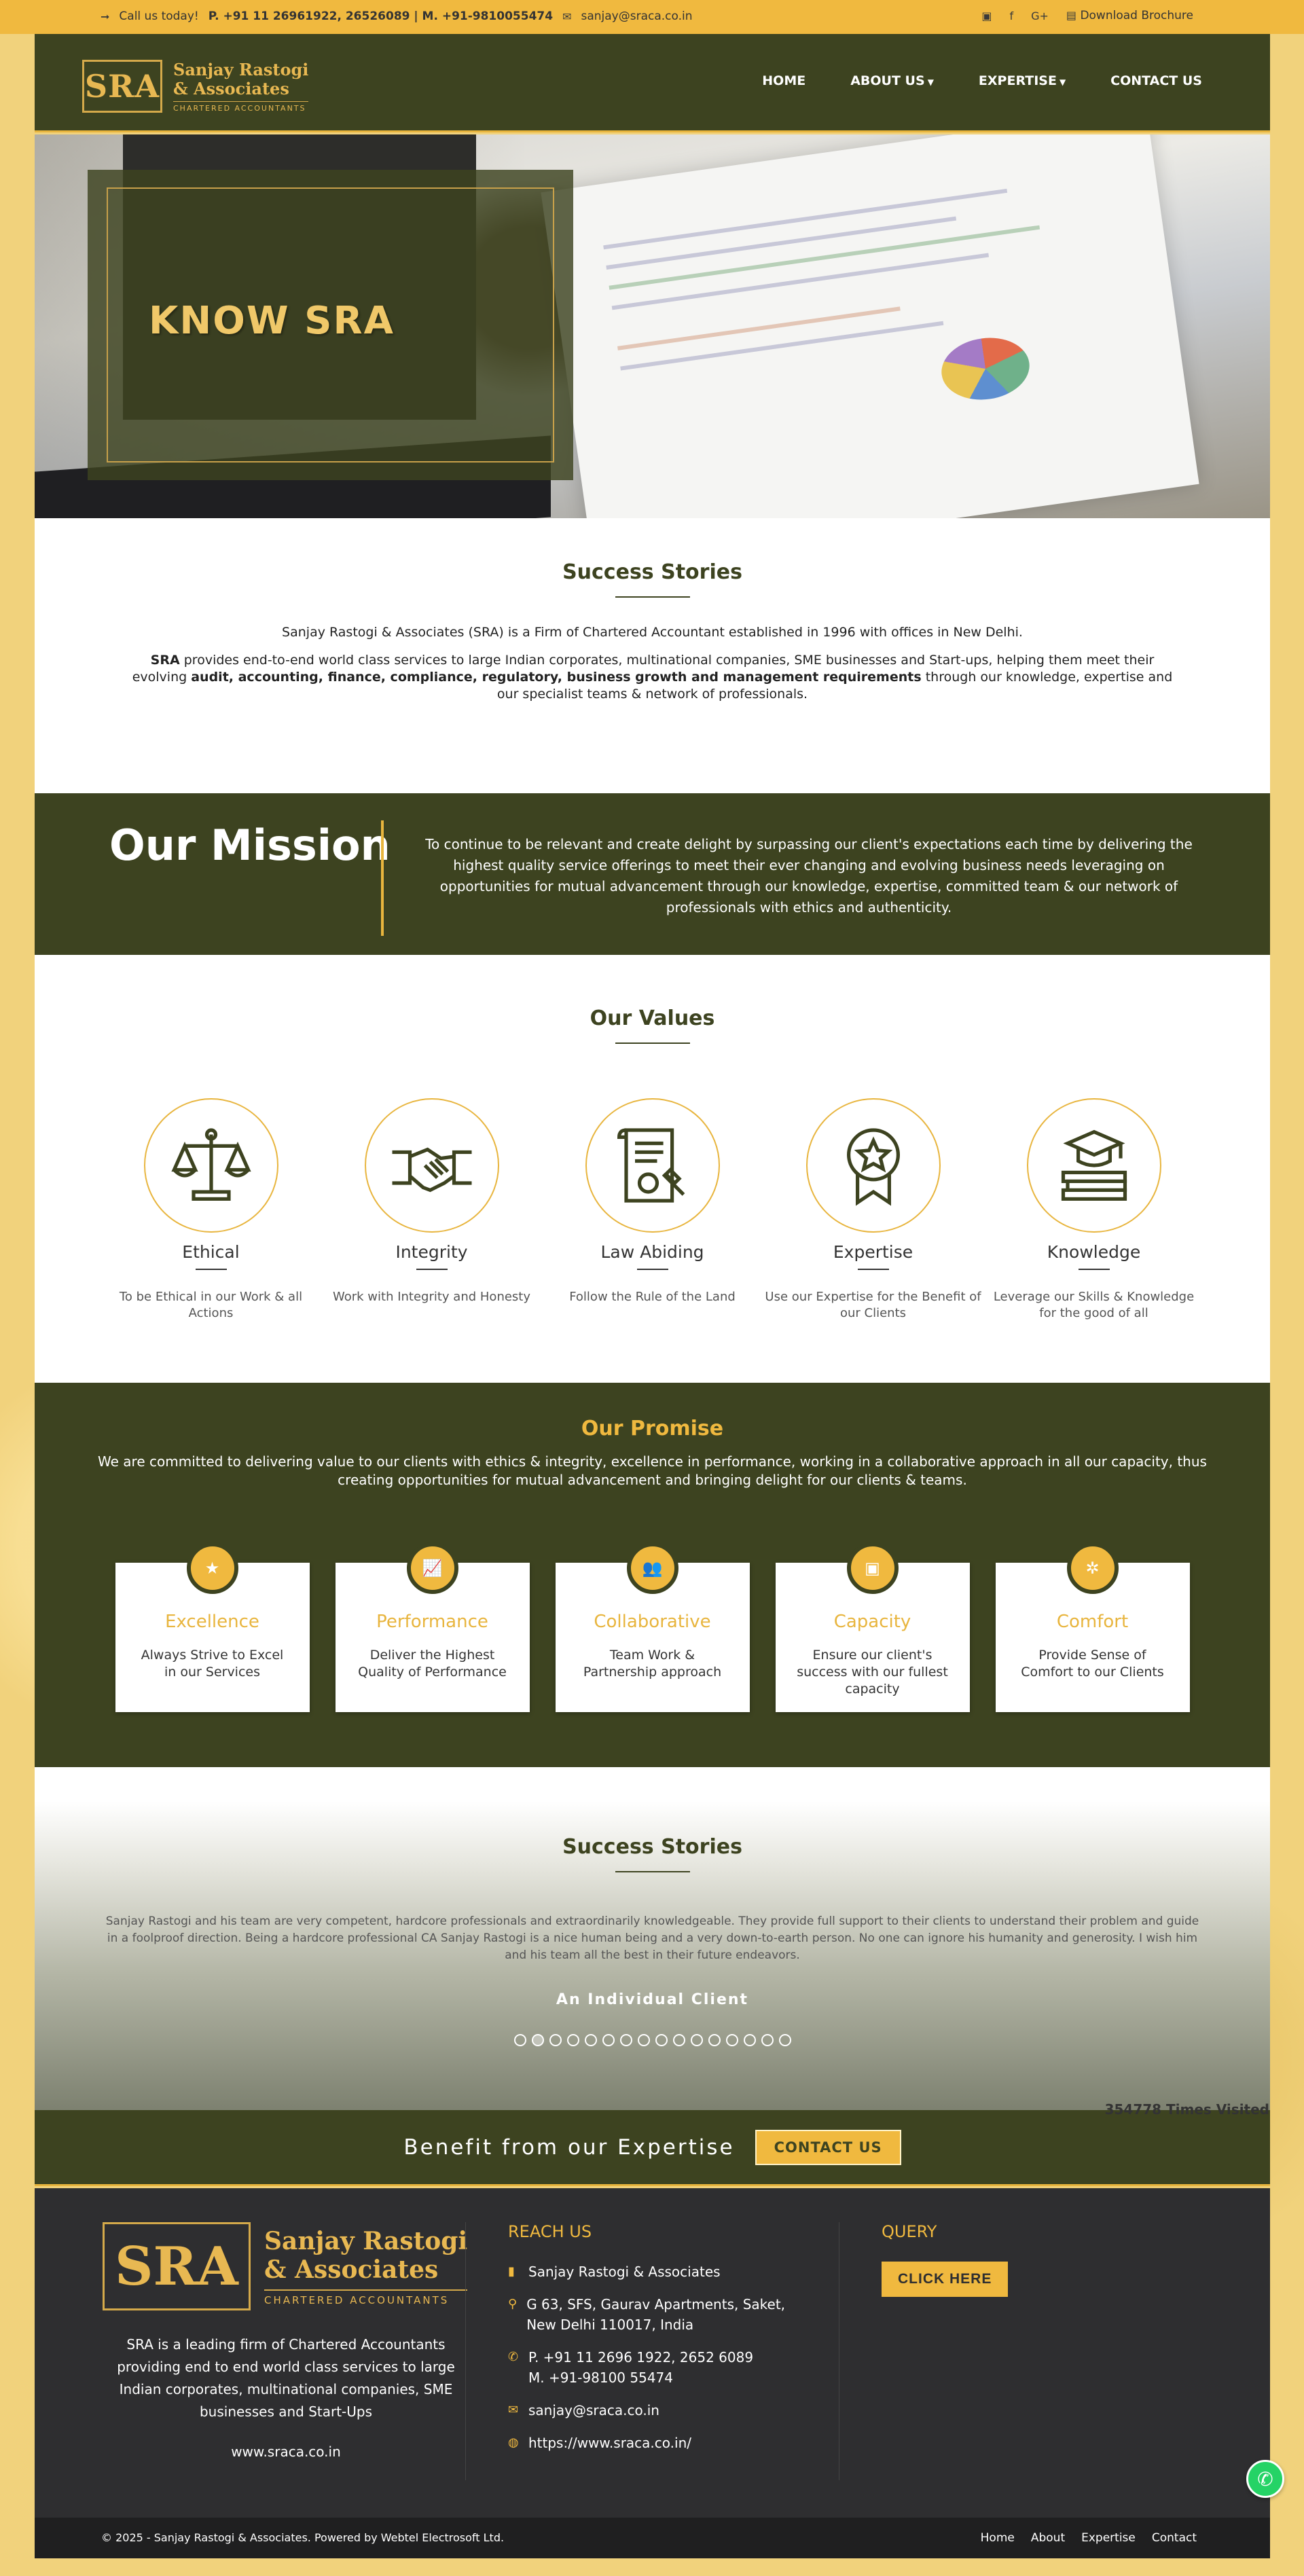 The image size is (1304, 2576). I want to click on comfort-icon: ✲, so click(1092, 1568).